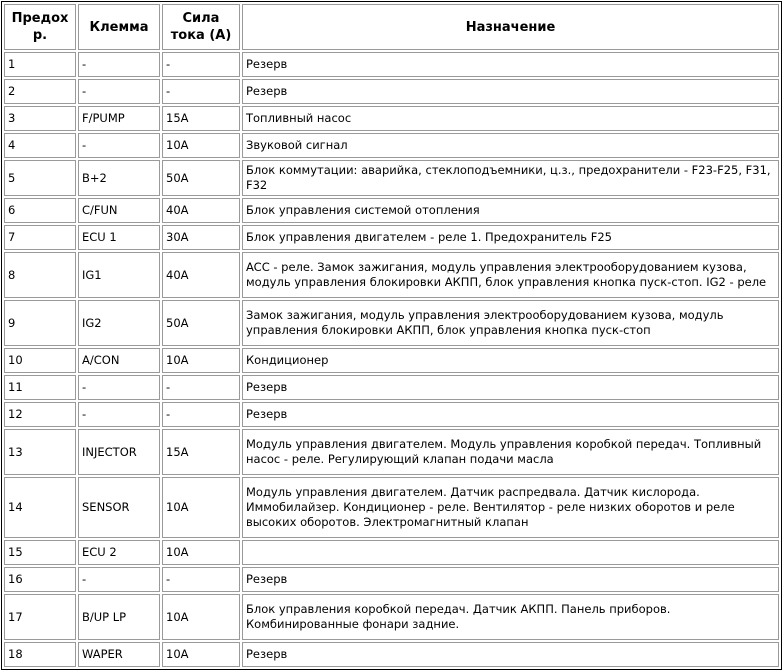 The width and height of the screenshot is (782, 670). I want to click on table-header: Предохр. Клемма Сила тока (A) Назначение, so click(391, 27).